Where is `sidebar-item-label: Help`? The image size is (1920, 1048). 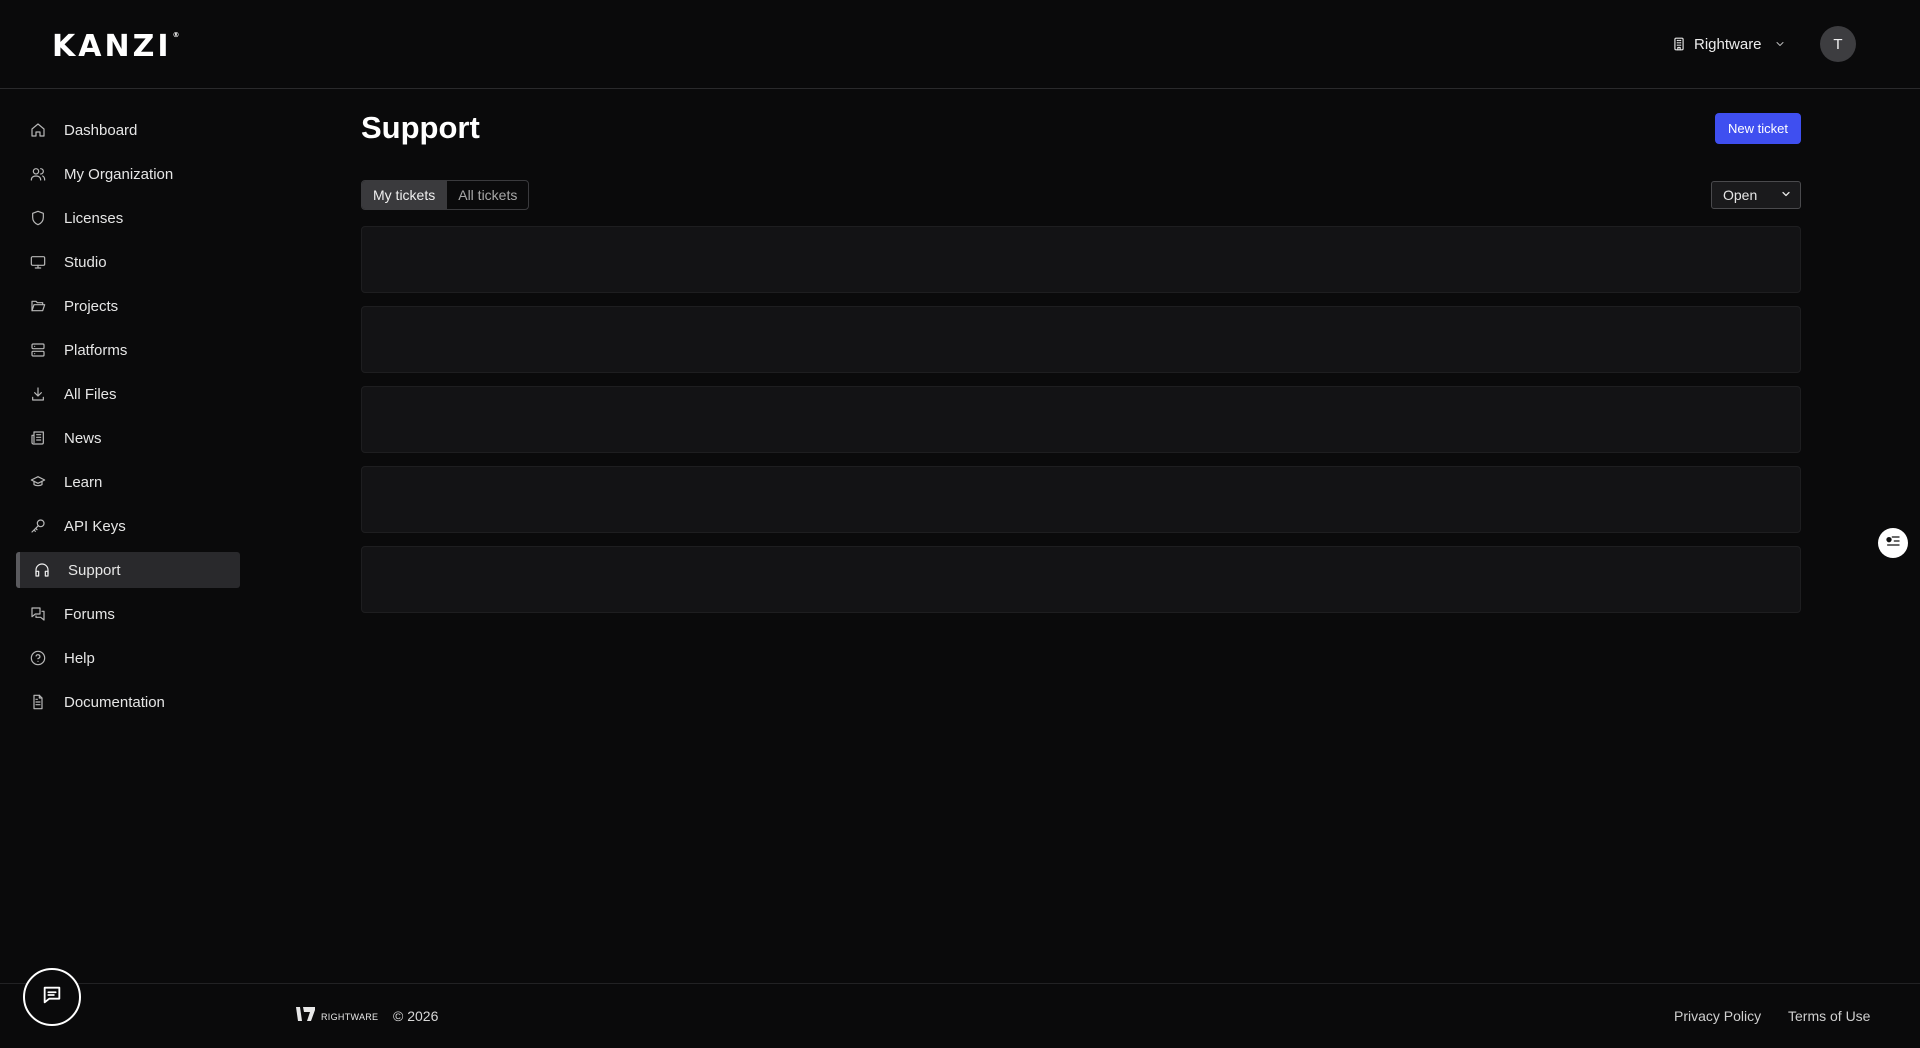 sidebar-item-label: Help is located at coordinates (79, 658).